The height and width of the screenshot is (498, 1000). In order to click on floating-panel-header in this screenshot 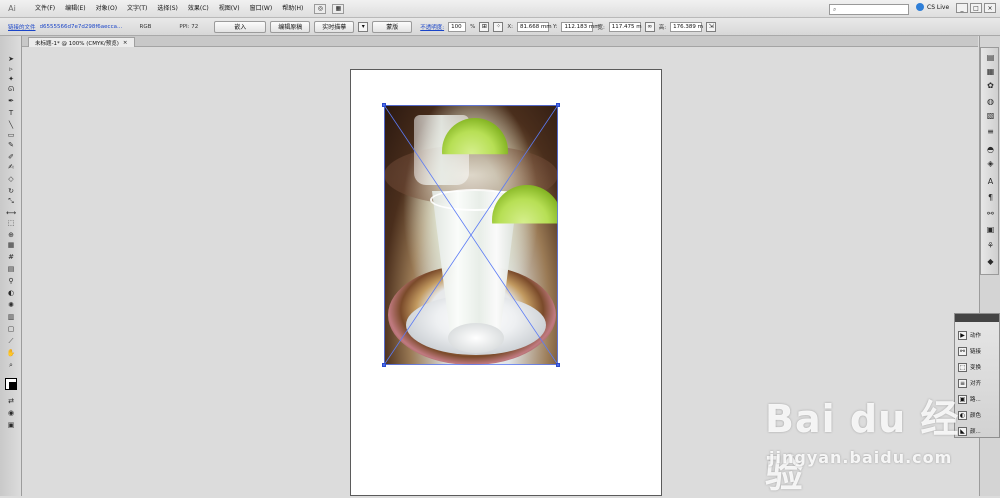, I will do `click(977, 318)`.